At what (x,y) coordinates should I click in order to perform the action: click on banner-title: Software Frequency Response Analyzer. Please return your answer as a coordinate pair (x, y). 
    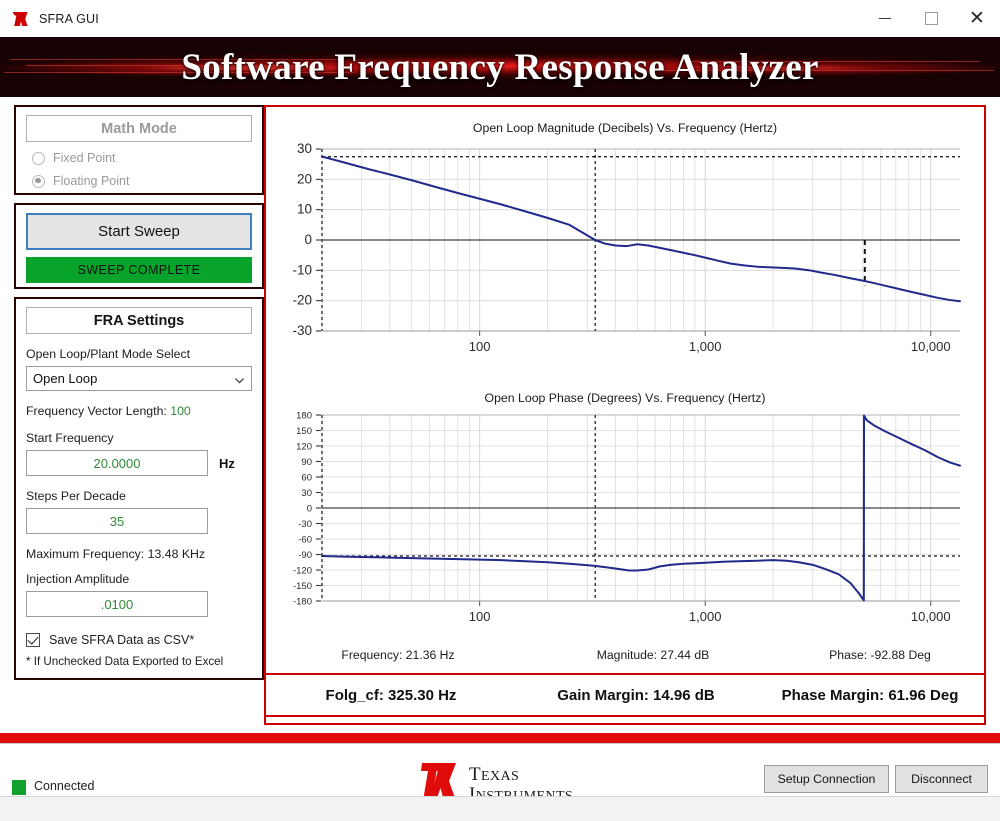
    Looking at the image, I should click on (500, 67).